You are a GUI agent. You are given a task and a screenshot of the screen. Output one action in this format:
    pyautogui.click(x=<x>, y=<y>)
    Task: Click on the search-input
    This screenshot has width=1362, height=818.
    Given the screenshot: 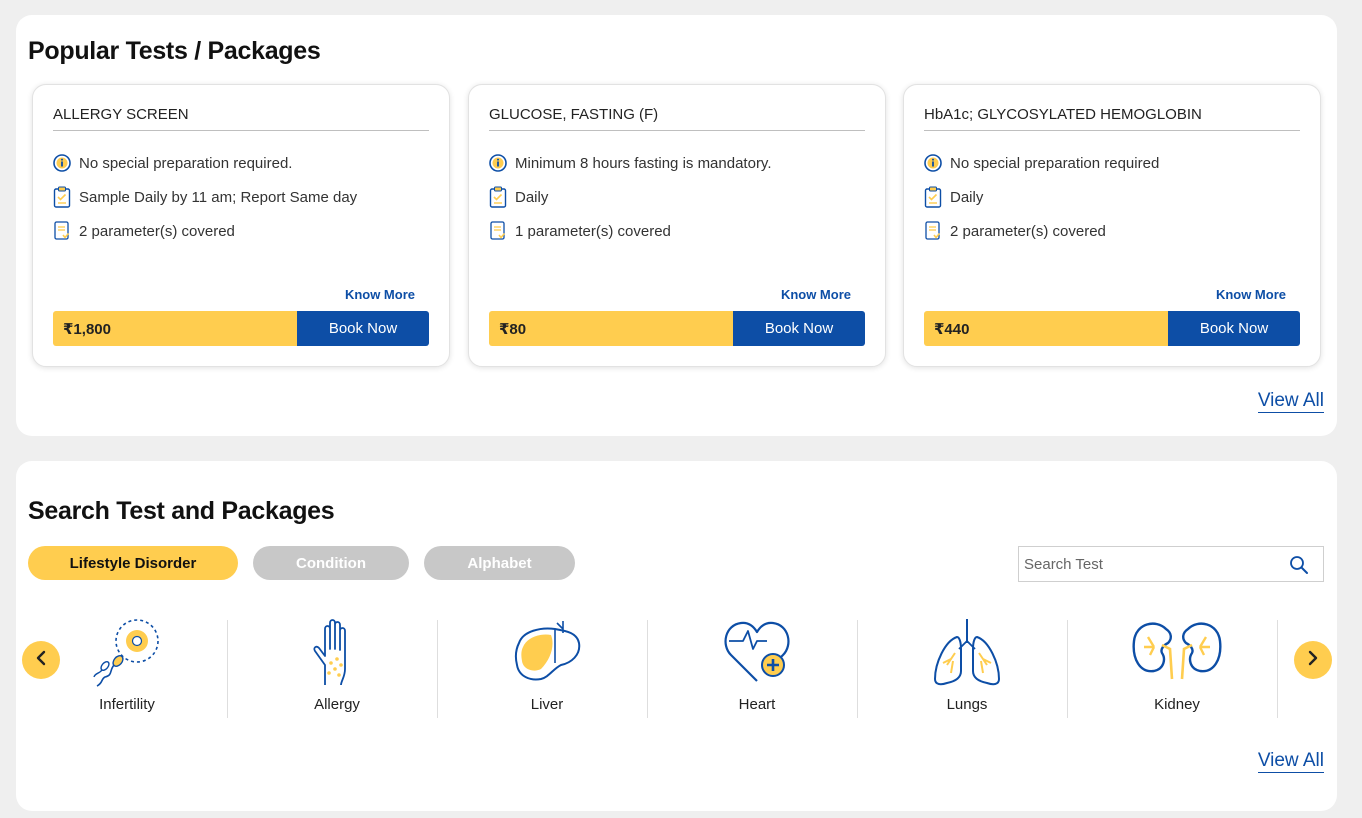 What is the action you would take?
    pyautogui.click(x=1154, y=564)
    